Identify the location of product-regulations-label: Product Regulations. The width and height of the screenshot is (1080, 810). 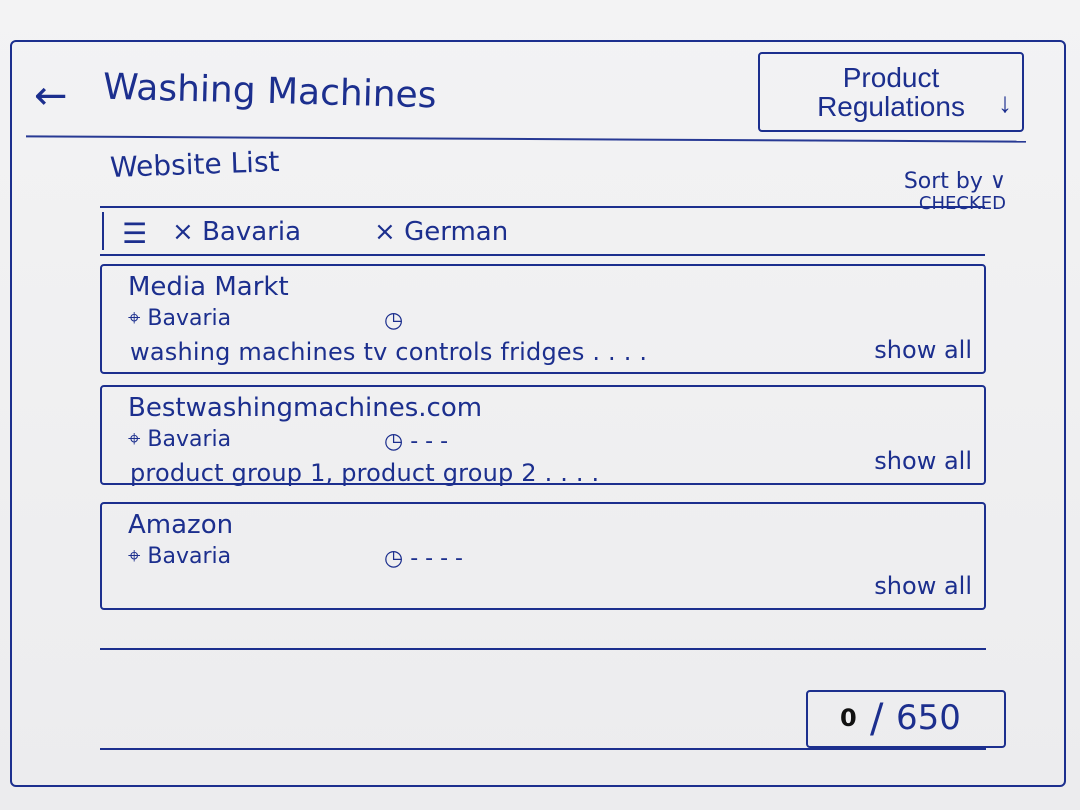
(891, 91).